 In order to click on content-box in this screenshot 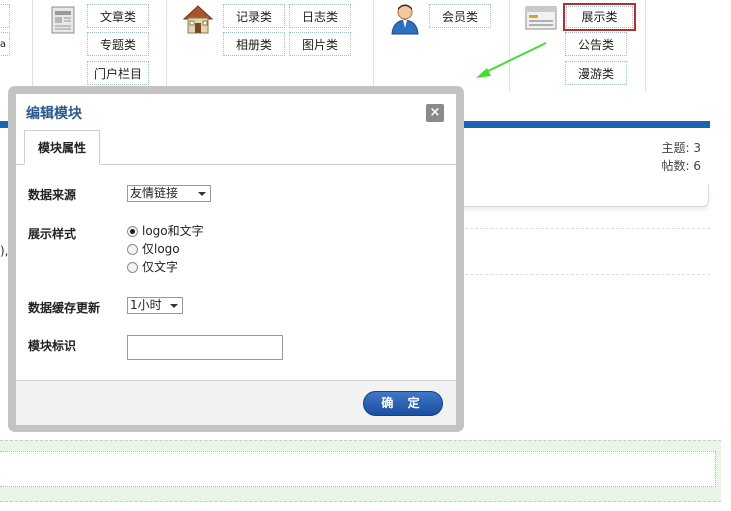, I will do `click(584, 195)`.